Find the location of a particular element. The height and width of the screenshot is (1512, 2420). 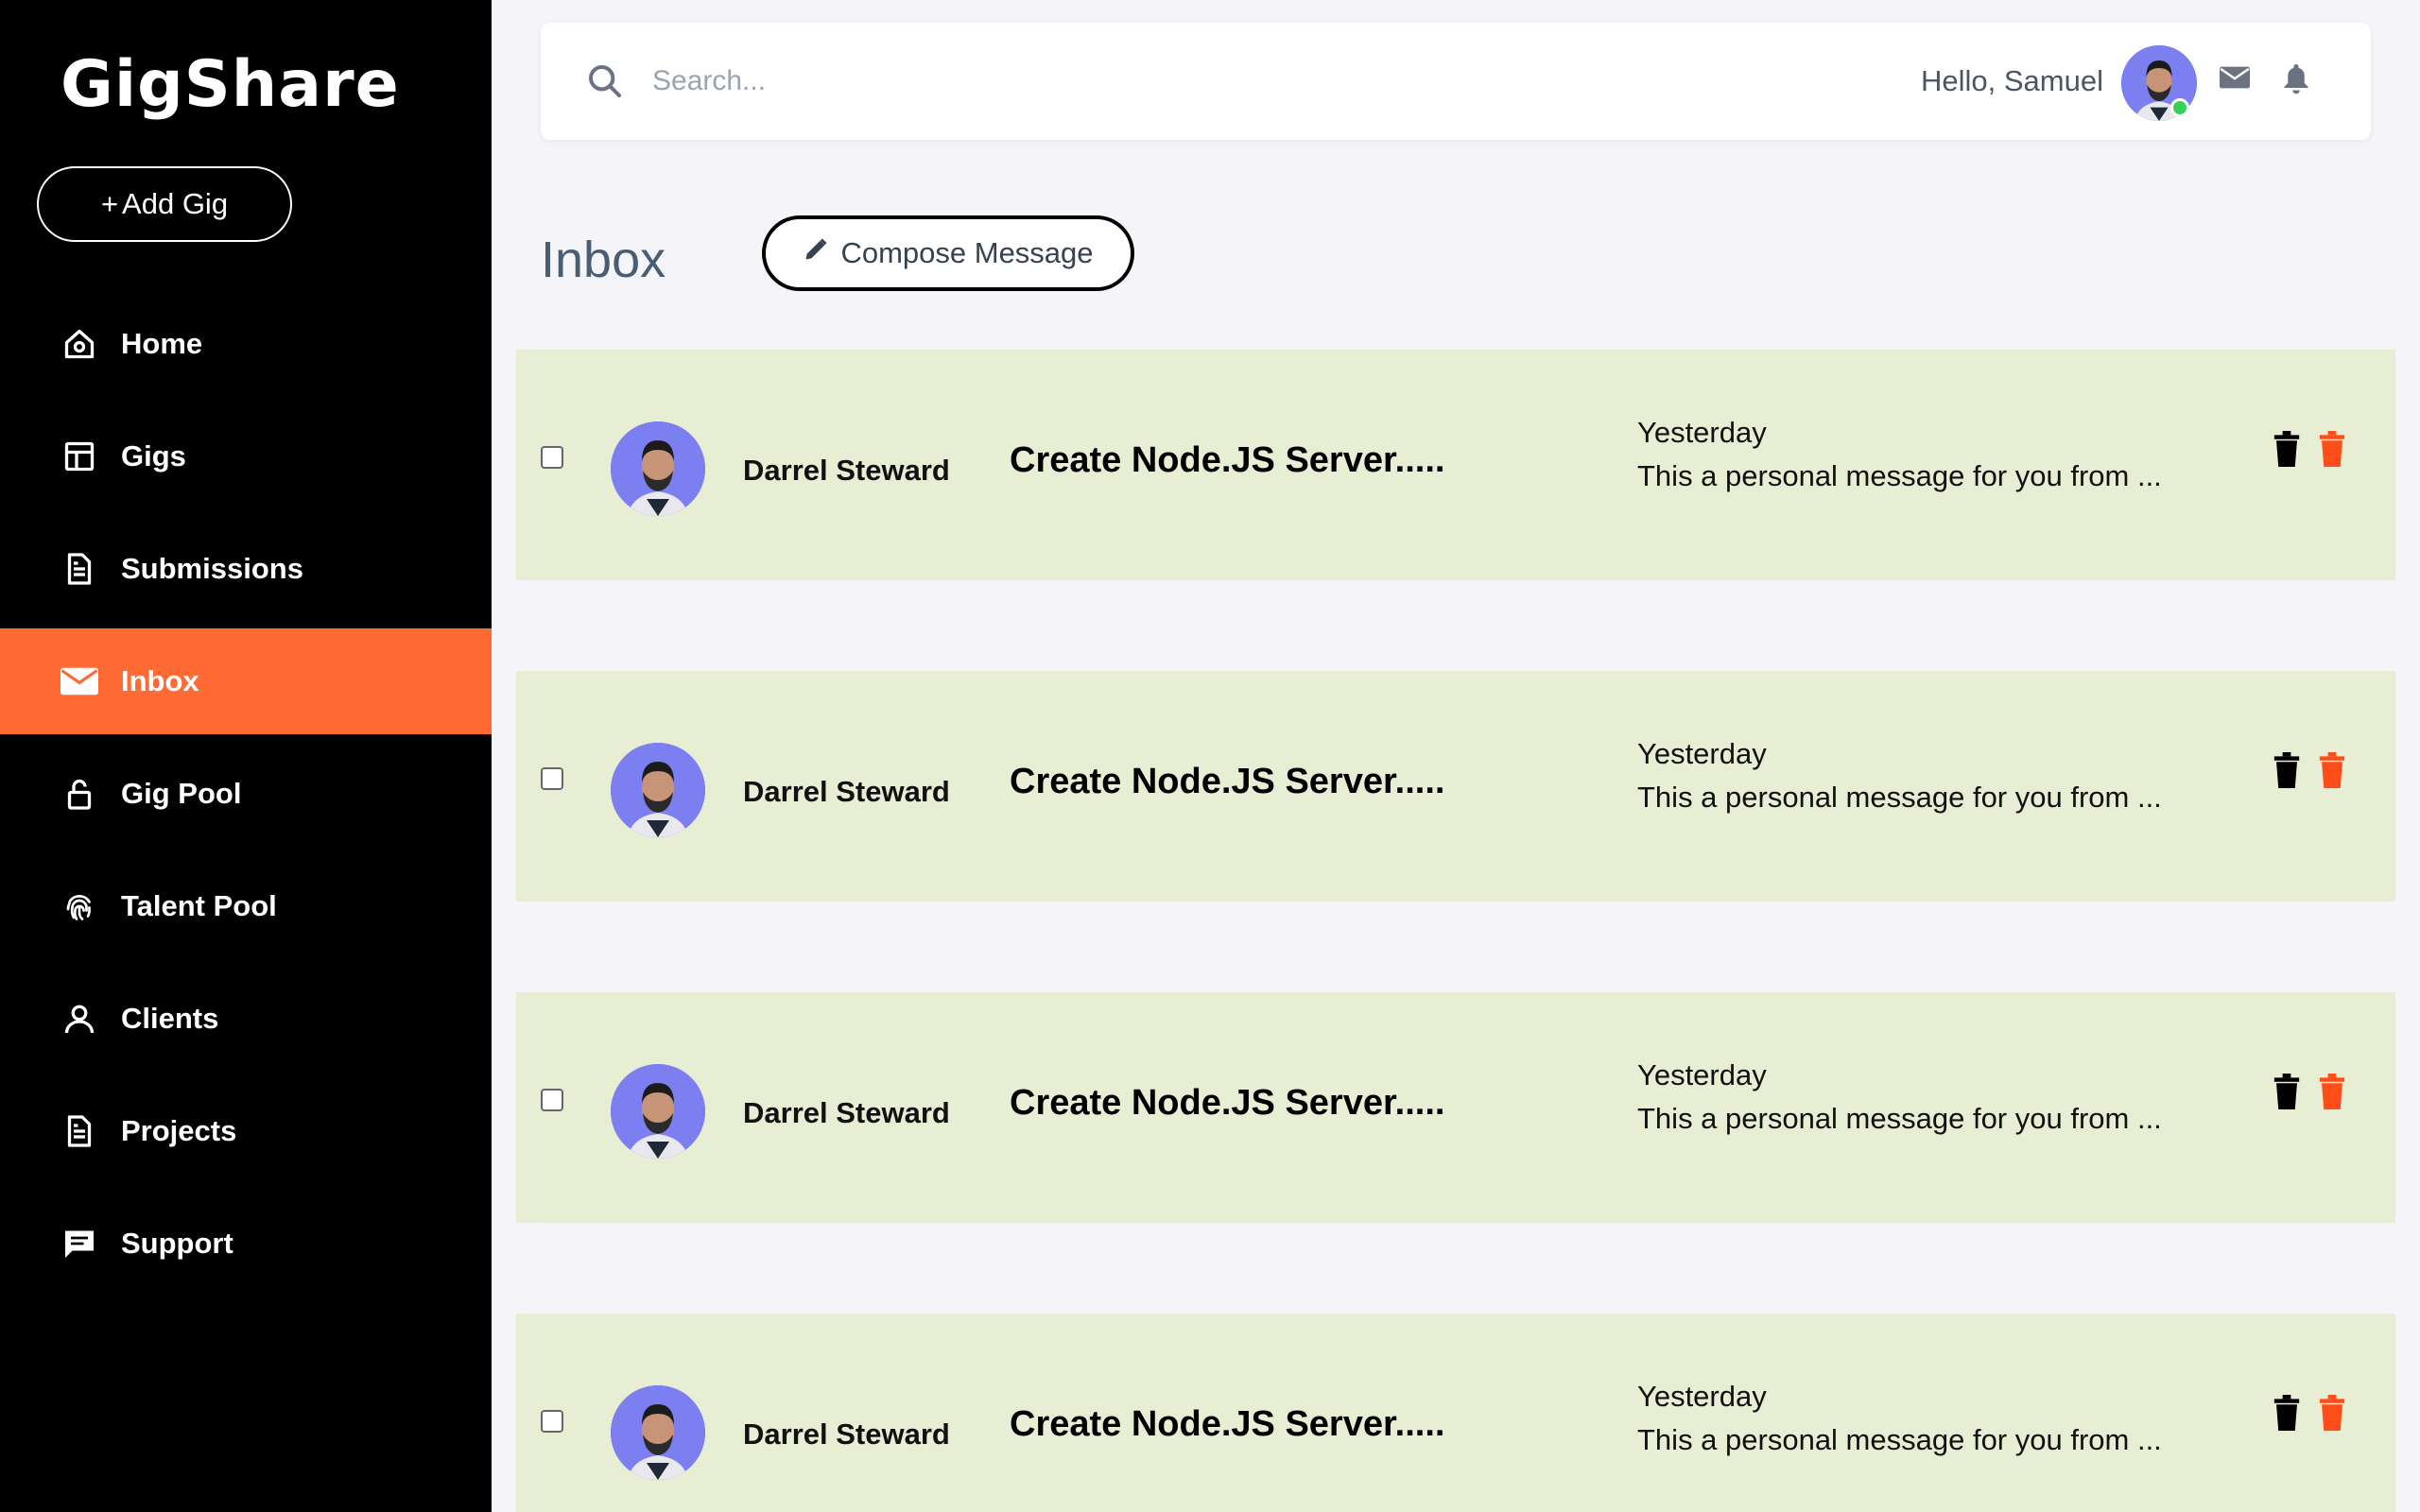

layout-icon is located at coordinates (79, 456).